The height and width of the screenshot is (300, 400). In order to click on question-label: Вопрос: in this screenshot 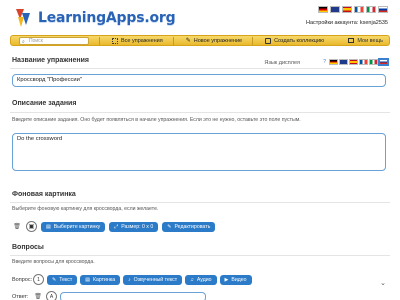, I will do `click(22, 279)`.